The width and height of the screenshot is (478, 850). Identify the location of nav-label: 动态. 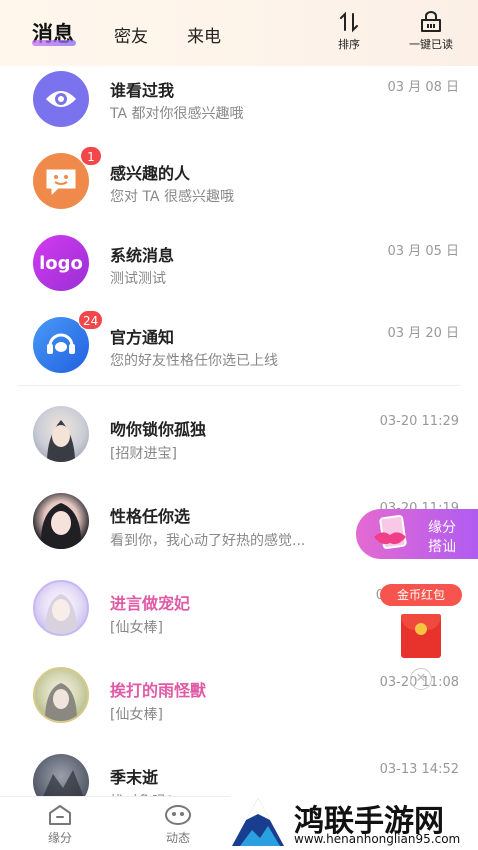
(177, 838).